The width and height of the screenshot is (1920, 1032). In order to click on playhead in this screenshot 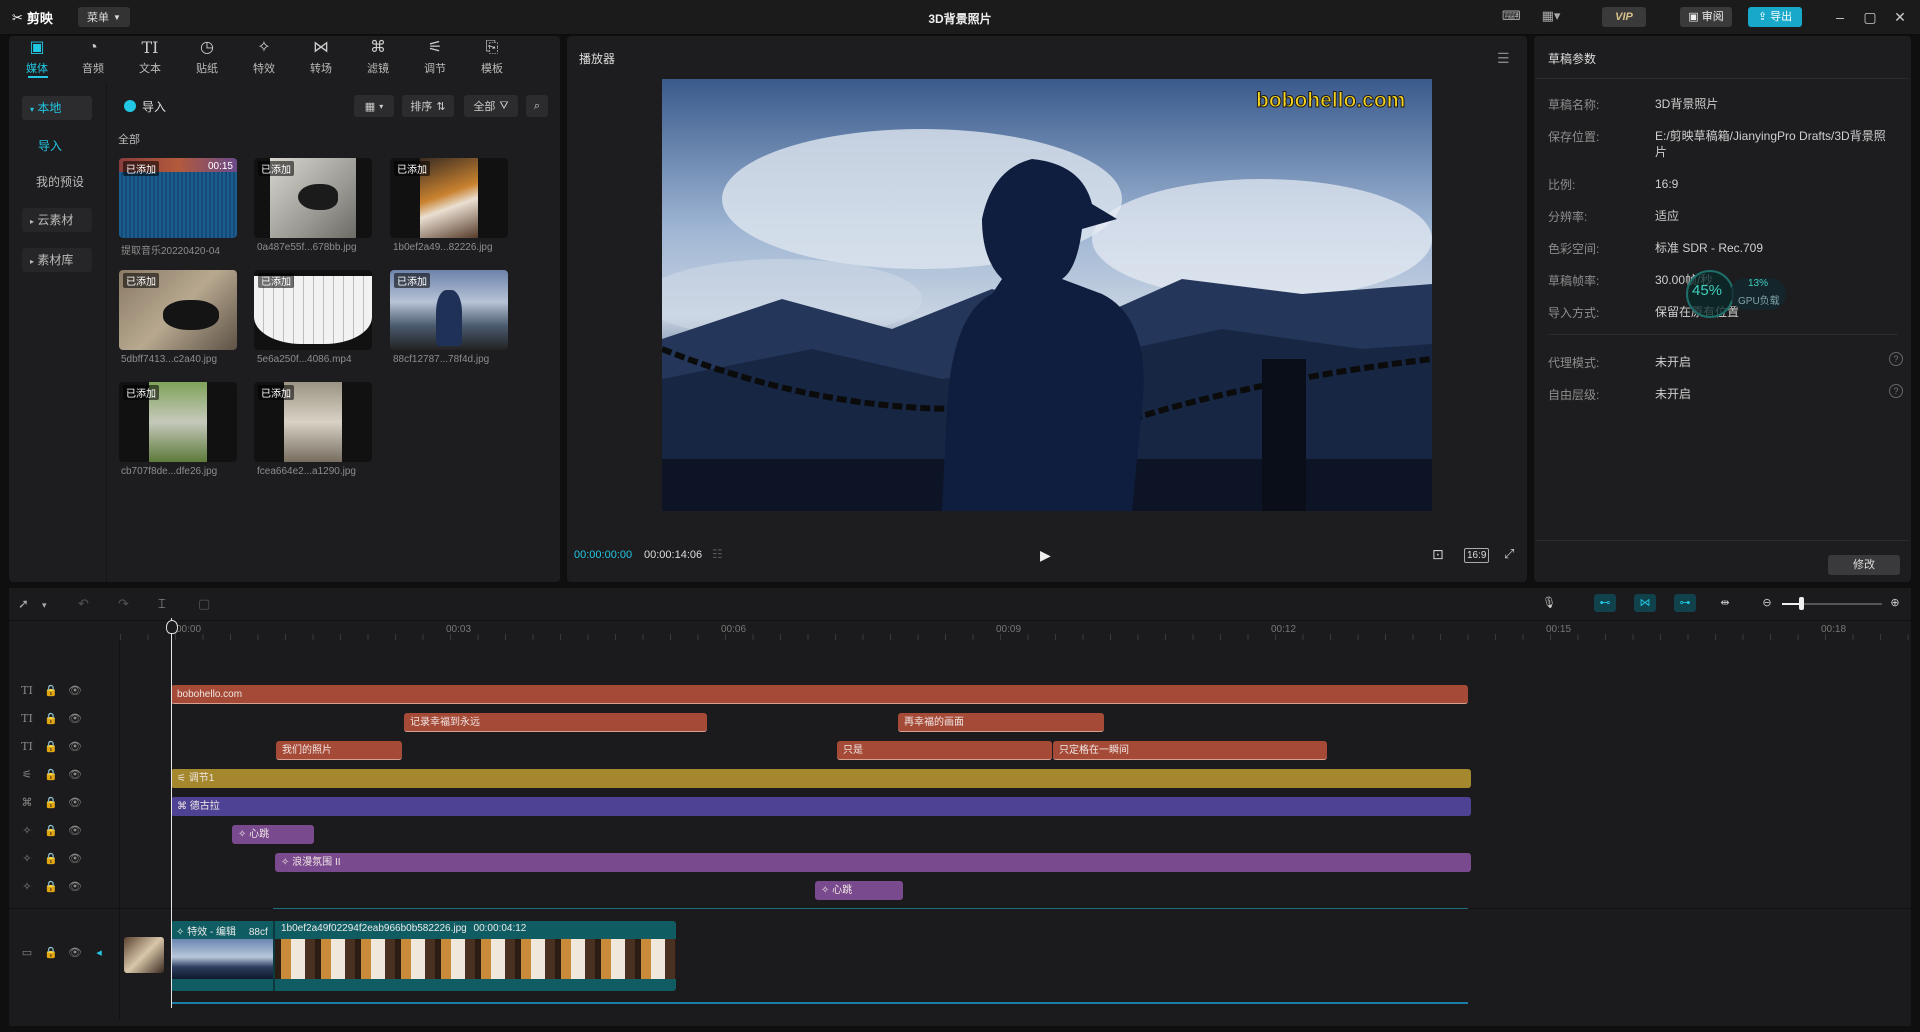, I will do `click(171, 813)`.